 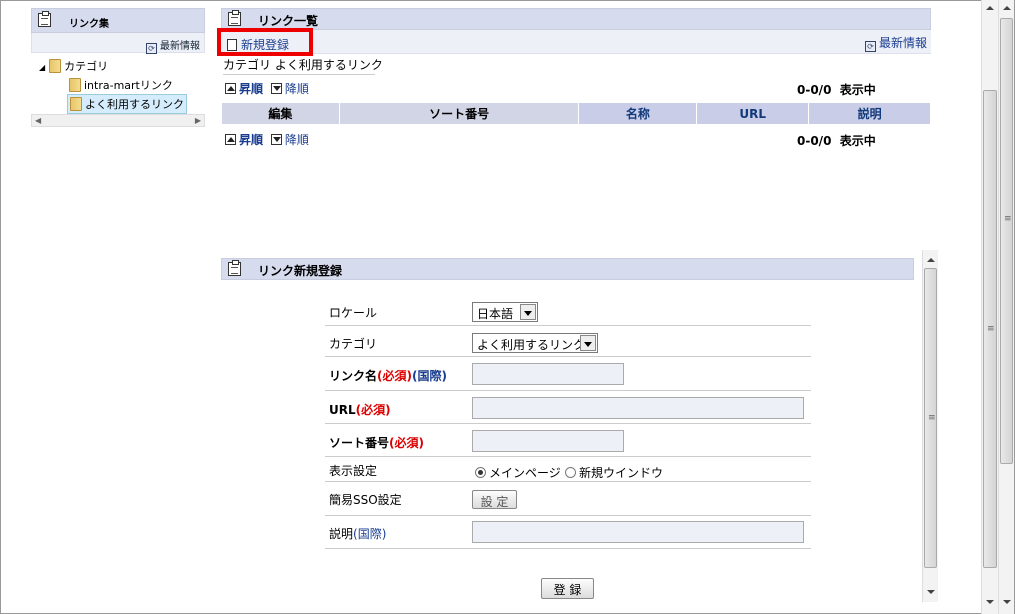 What do you see at coordinates (568, 499) in the screenshot?
I see `sso-row: 簡易SSO設定 設 定` at bounding box center [568, 499].